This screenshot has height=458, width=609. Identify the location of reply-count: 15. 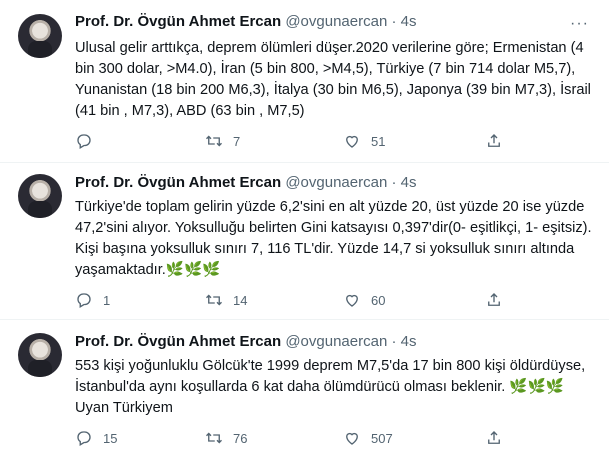
(110, 438).